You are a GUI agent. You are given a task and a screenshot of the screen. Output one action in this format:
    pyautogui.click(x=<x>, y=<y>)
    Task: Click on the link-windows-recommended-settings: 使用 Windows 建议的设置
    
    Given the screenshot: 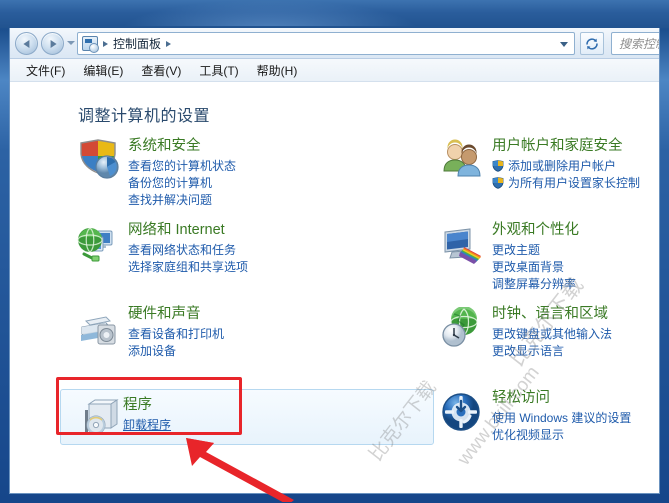 What is the action you would take?
    pyautogui.click(x=561, y=418)
    